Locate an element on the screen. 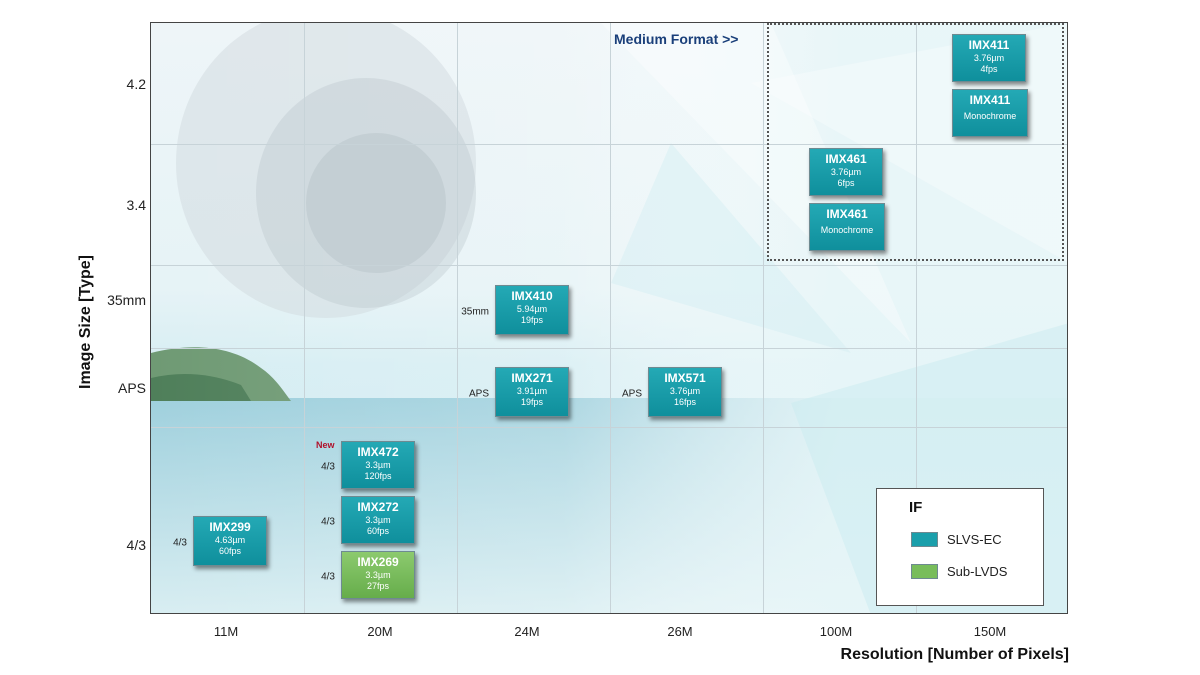 The height and width of the screenshot is (675, 1200). legend-title: IF is located at coordinates (916, 507).